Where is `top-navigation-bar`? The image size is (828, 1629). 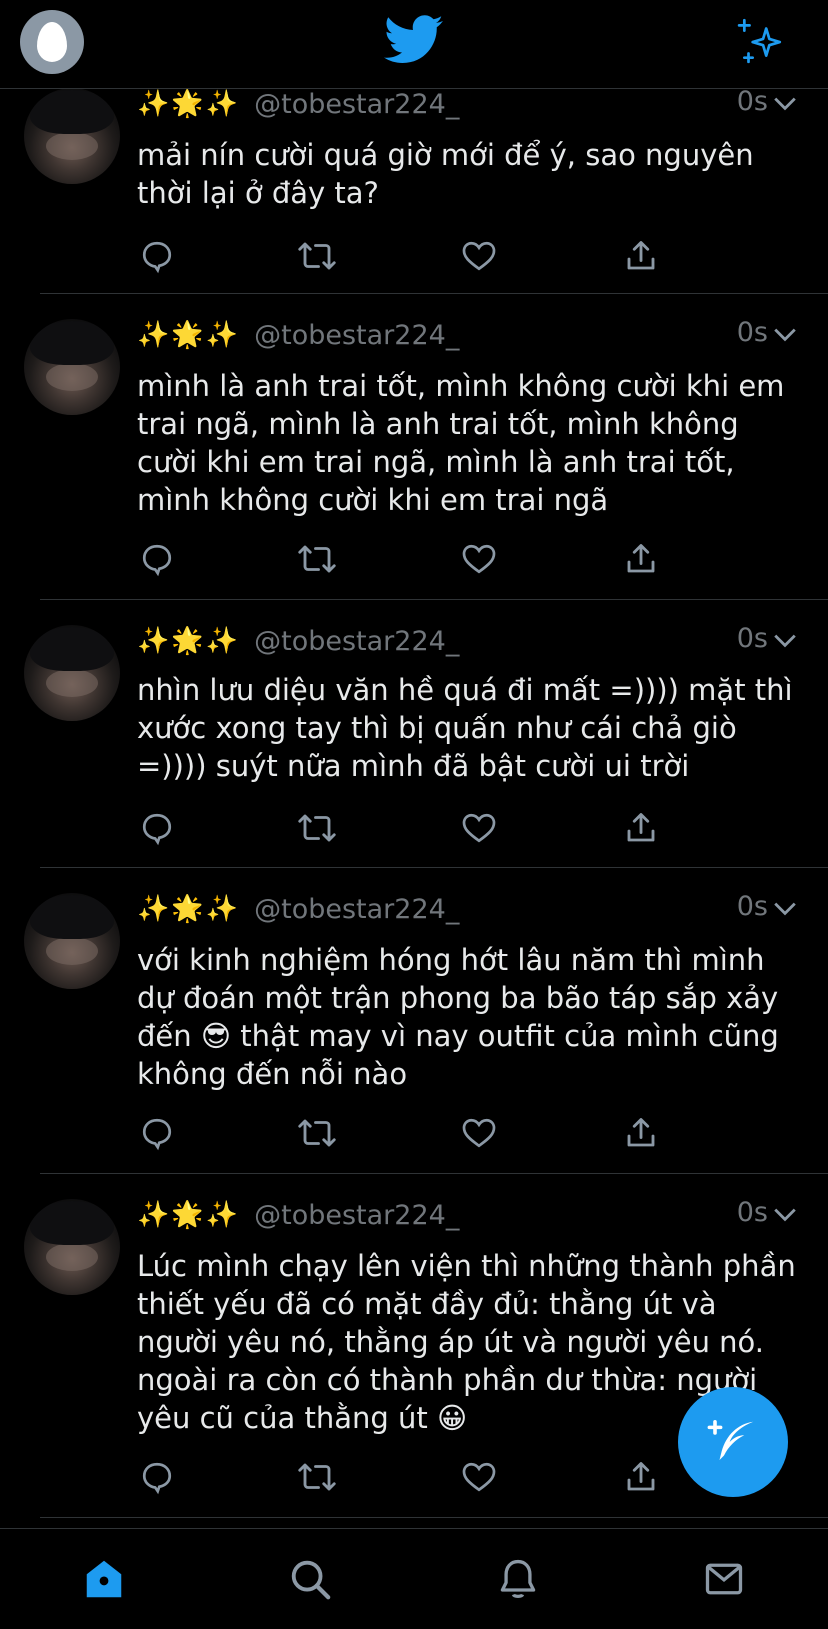 top-navigation-bar is located at coordinates (414, 44).